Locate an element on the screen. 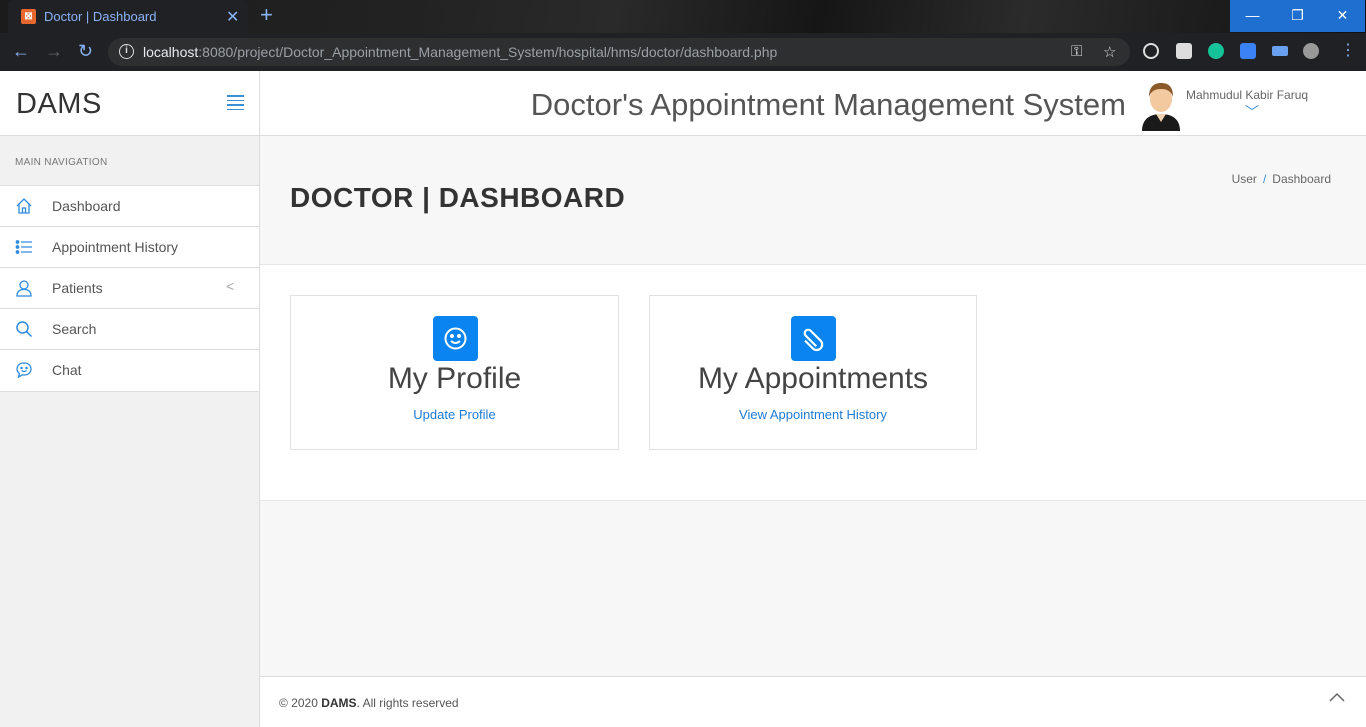 The image size is (1366, 727). sidebar-item-appointment-history: Appointment History is located at coordinates (129, 247).